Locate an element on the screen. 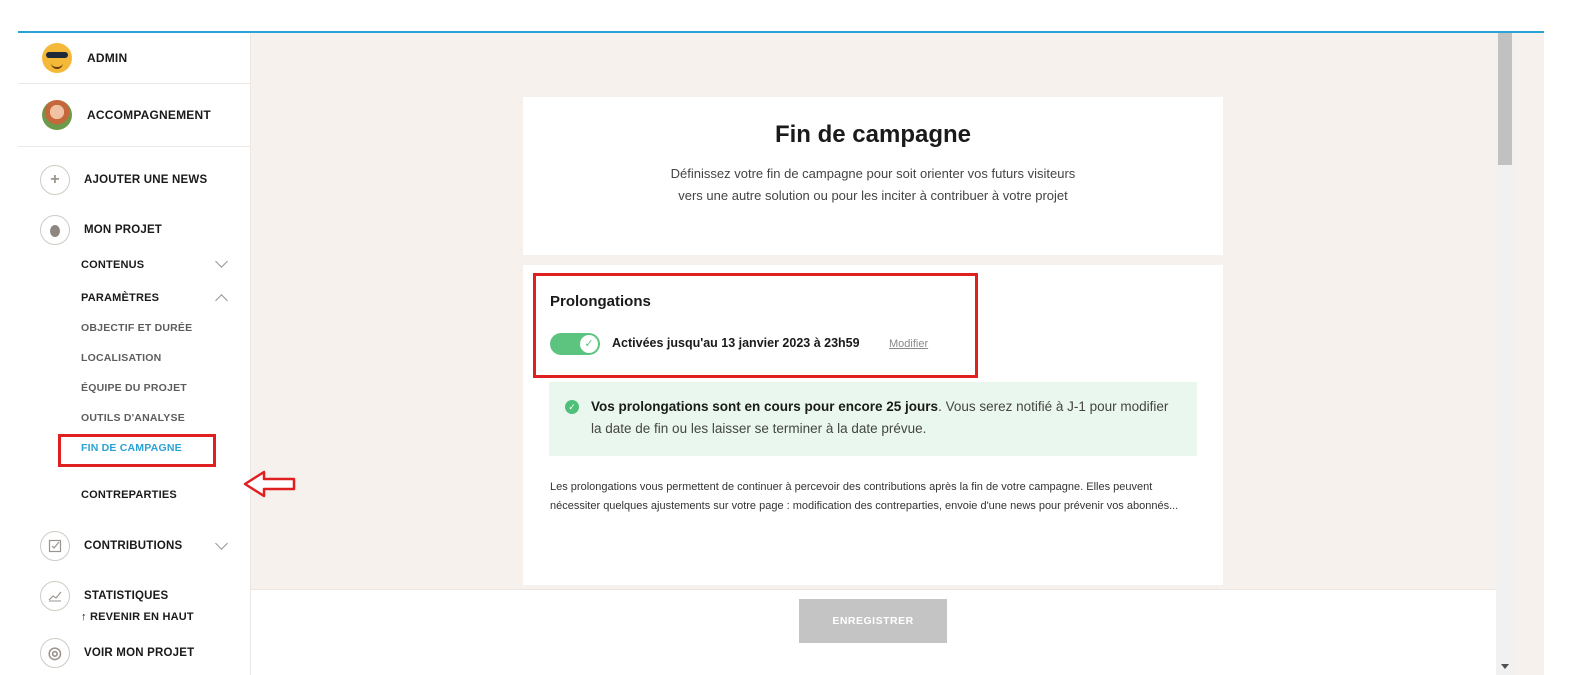 The image size is (1590, 675). sidebar-item-label: STATISTIQUES is located at coordinates (126, 596).